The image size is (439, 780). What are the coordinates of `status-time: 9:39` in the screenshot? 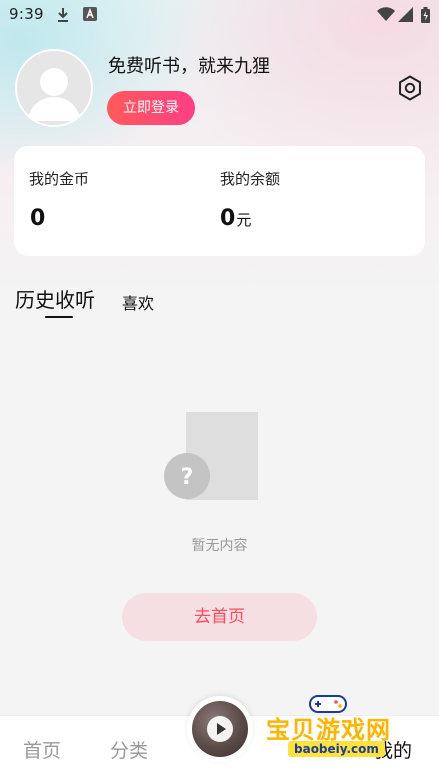 It's located at (26, 14).